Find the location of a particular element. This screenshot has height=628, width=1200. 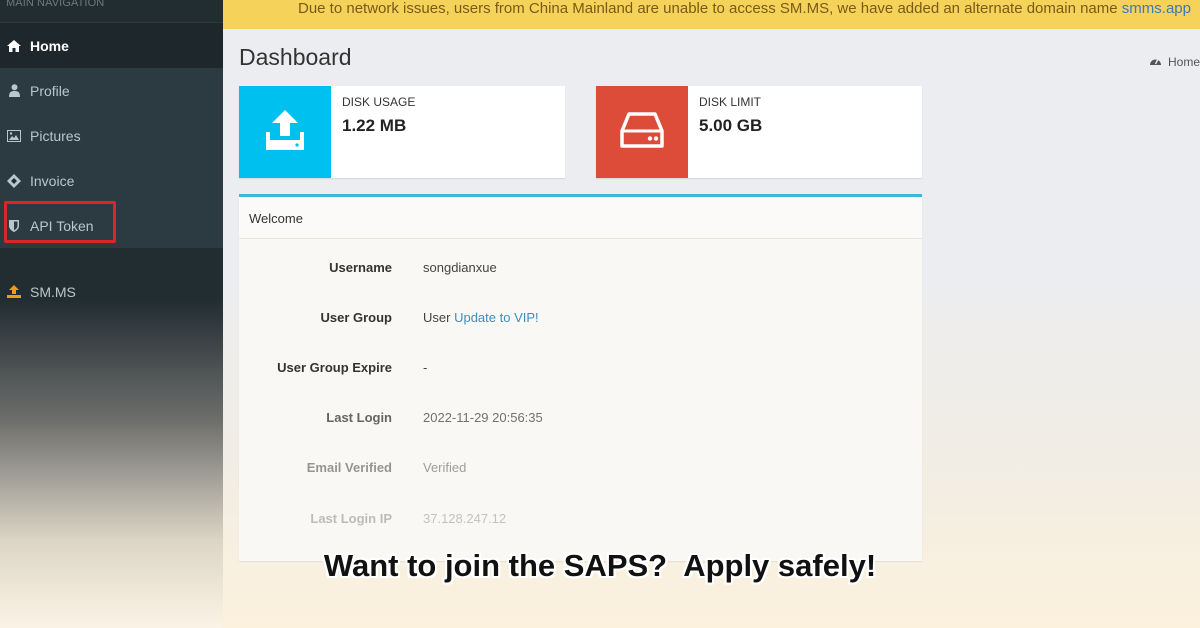

sidebar-item-invoice: Invoice is located at coordinates (111, 180).